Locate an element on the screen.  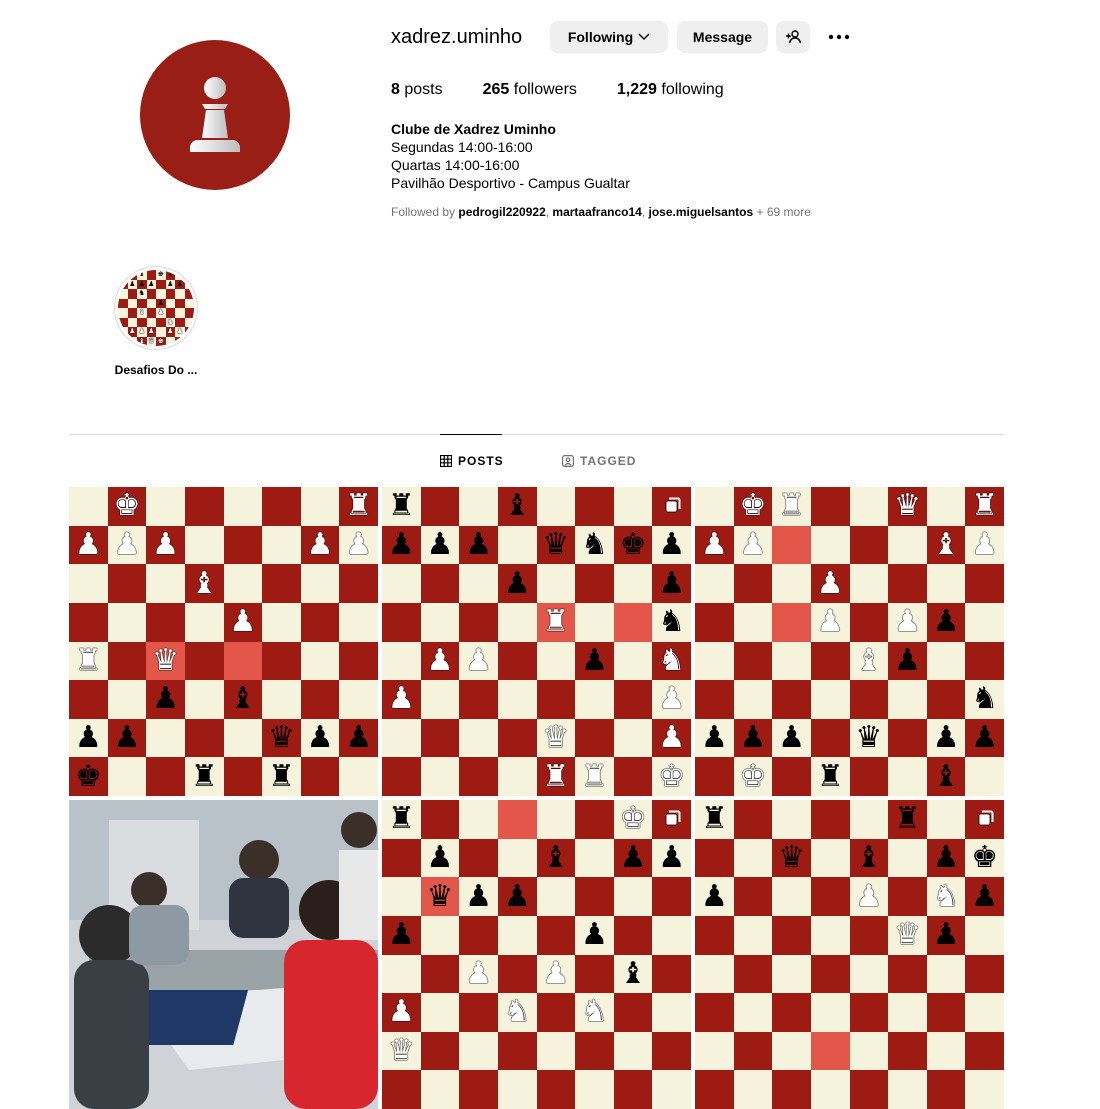
story-highlight: ♜ ♝ ♚ ♝ ♞ ♜ ♟ ♟ ♟ ♟ ♟ ♟ ♟ ♞ ♟ ♝ ♟ ♞ ♟ ♟ ♟ ♟ ♟ ♟ ♟ ♜ ♞ ♝ ♛ ♚ ♜ is located at coordinates (156, 308).